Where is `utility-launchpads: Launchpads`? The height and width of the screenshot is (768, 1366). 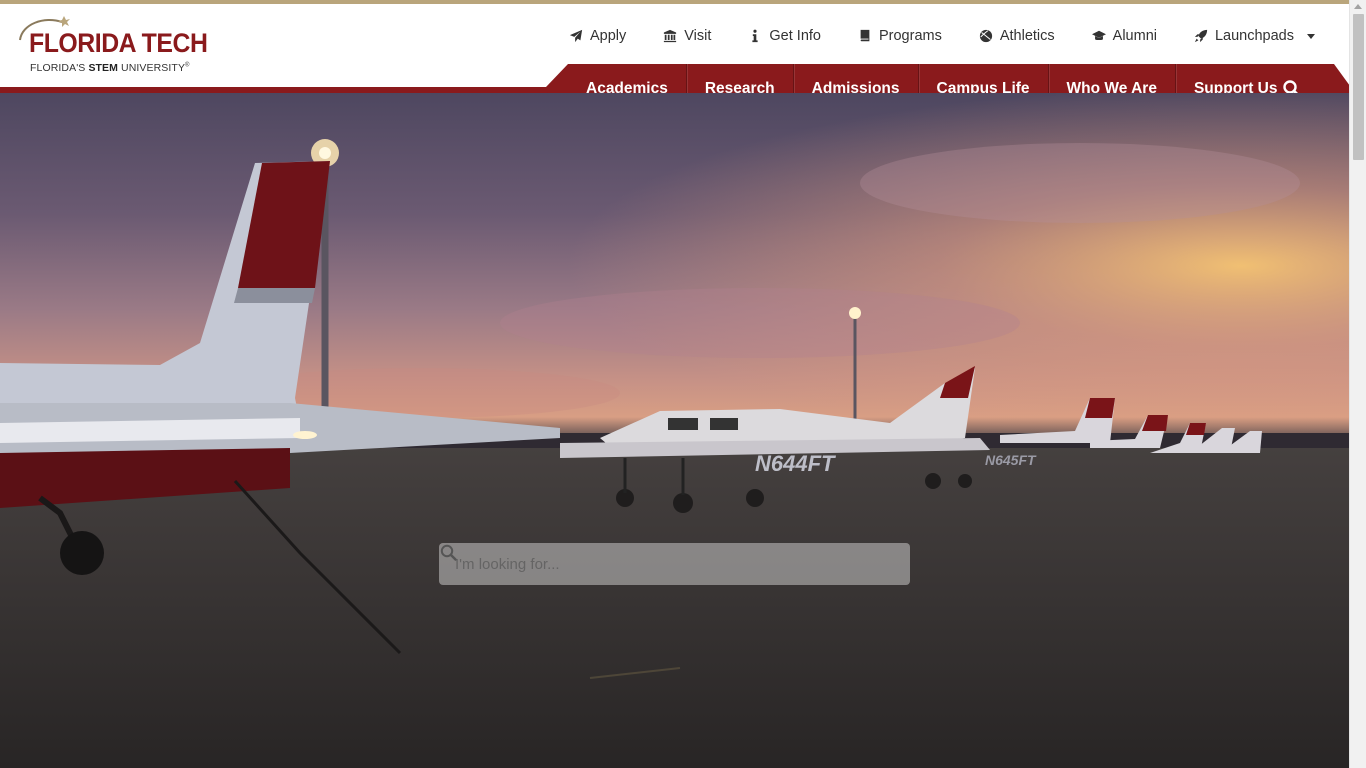 utility-launchpads: Launchpads is located at coordinates (1254, 36).